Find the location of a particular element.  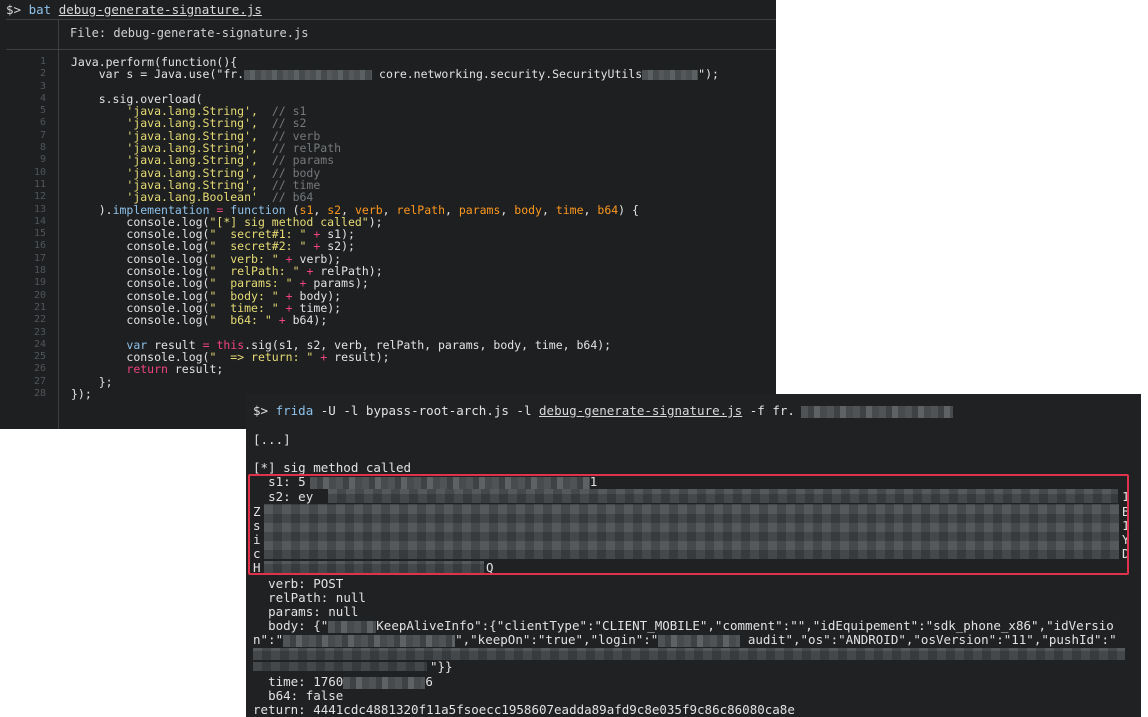

line-number: 16 is located at coordinates (39, 246).